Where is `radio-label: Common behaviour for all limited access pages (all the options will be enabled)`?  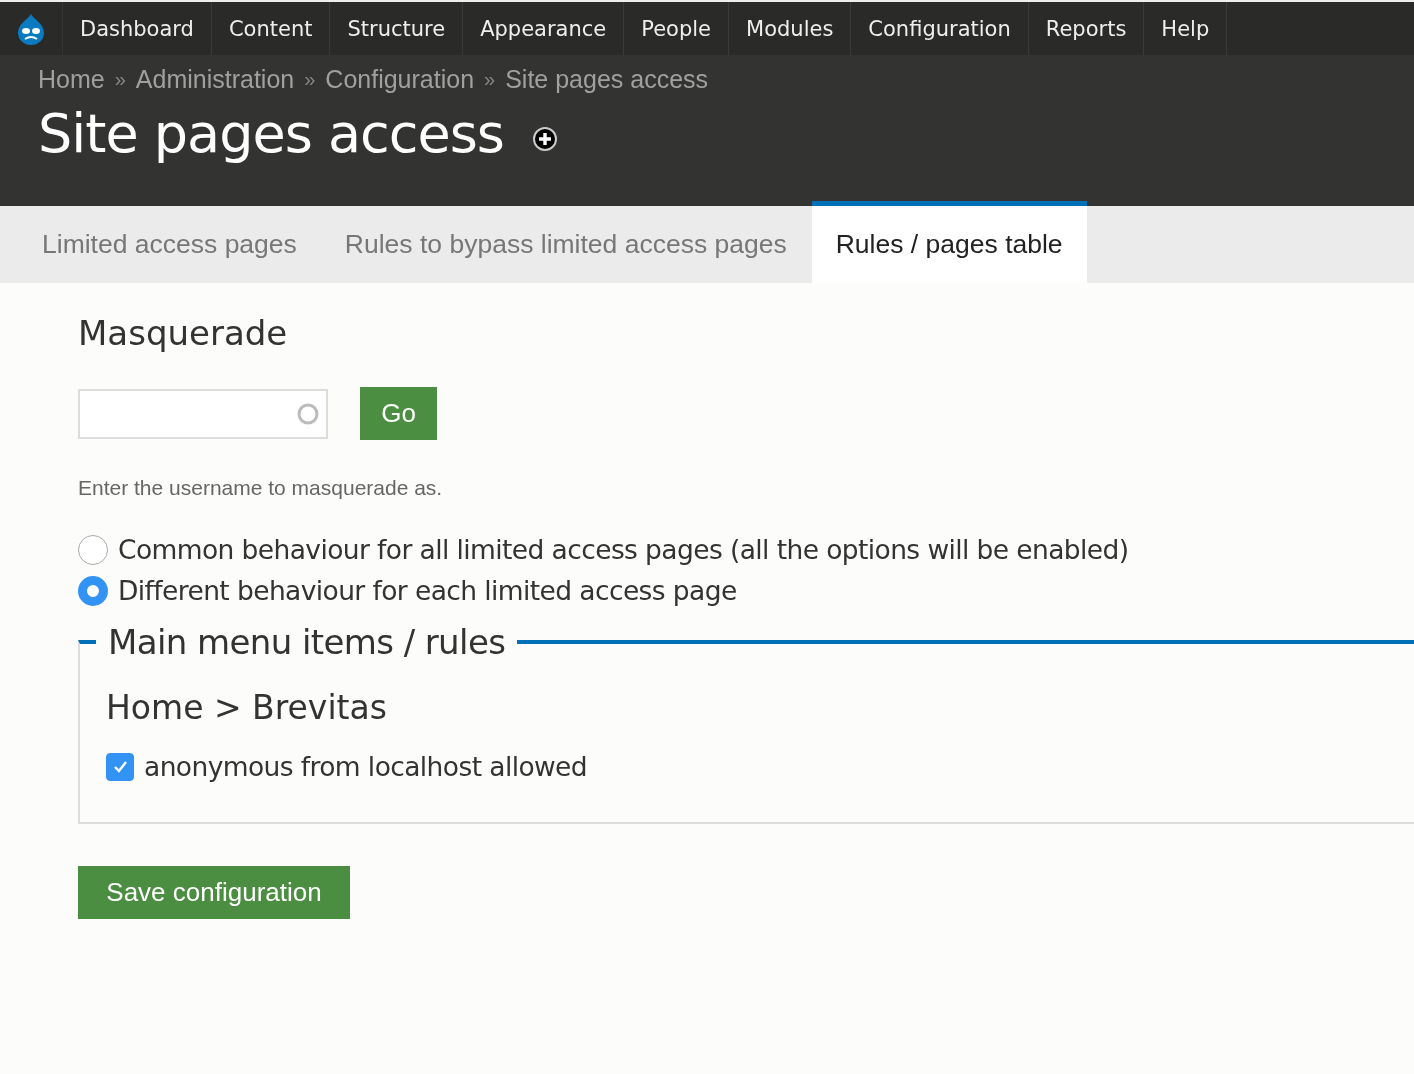
radio-label: Common behaviour for all limited access pages (all the options will be enabled) is located at coordinates (623, 549).